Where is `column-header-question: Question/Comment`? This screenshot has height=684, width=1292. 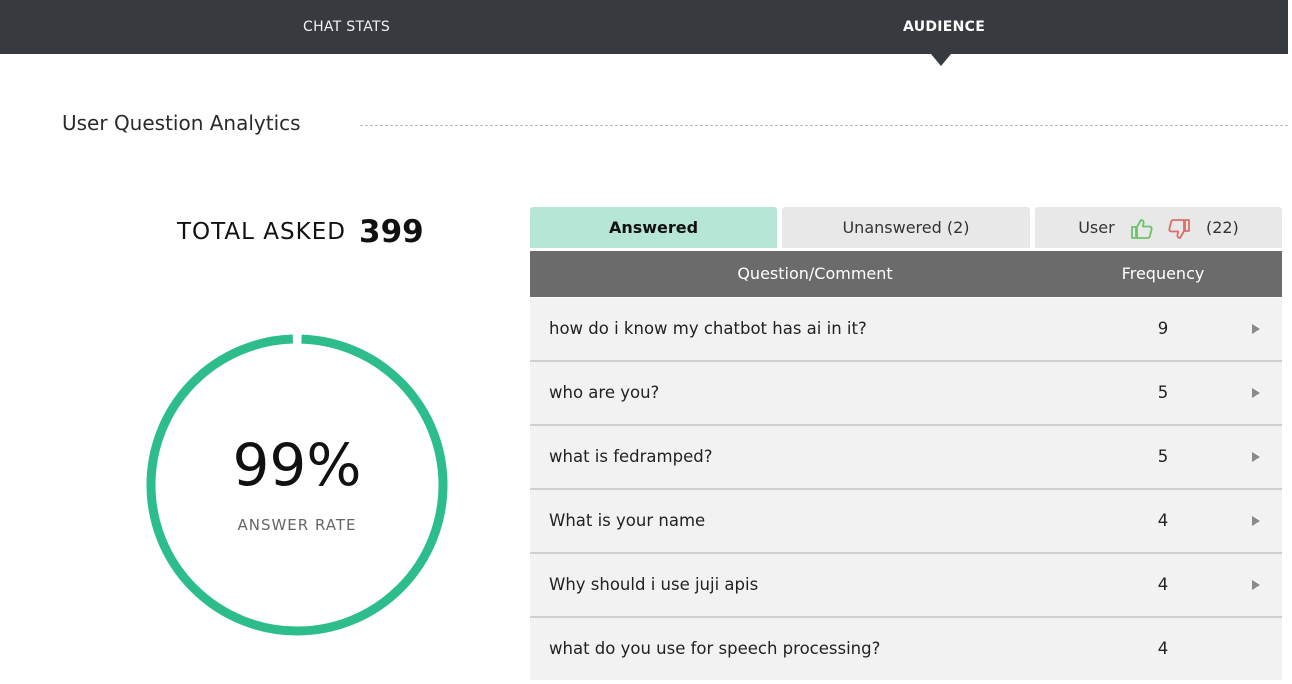 column-header-question: Question/Comment is located at coordinates (815, 273).